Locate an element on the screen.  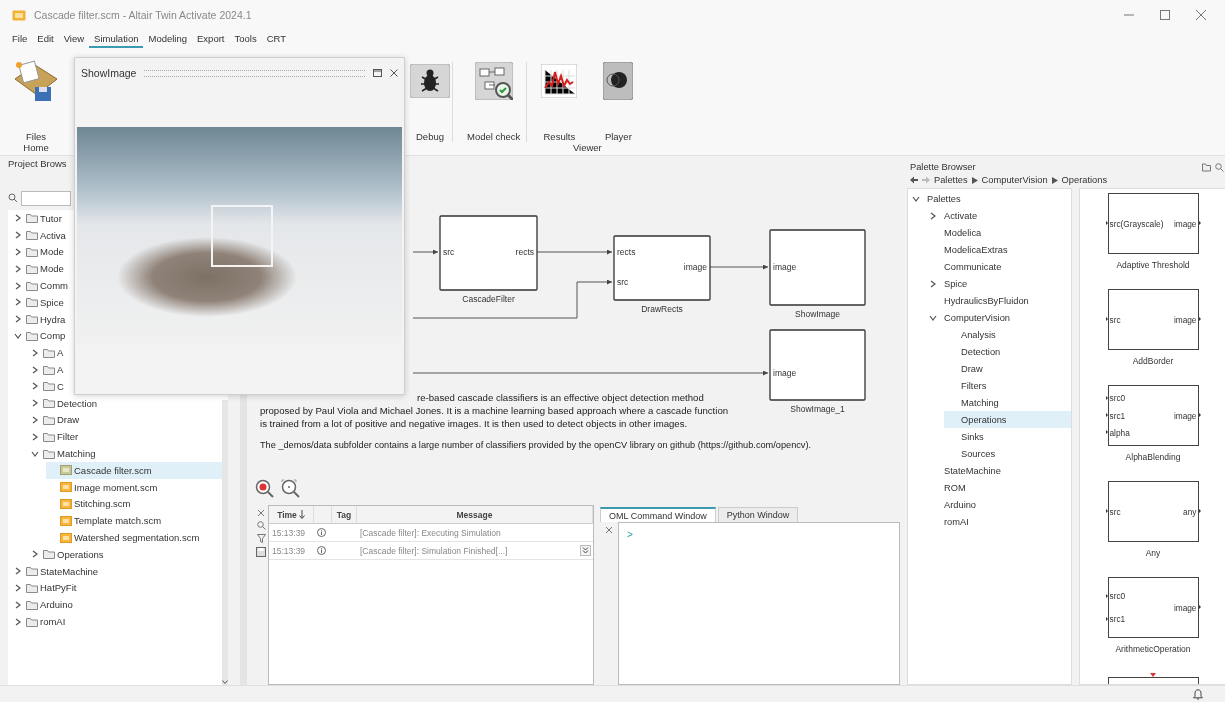
files-button: Files is located at coordinates (36, 99).